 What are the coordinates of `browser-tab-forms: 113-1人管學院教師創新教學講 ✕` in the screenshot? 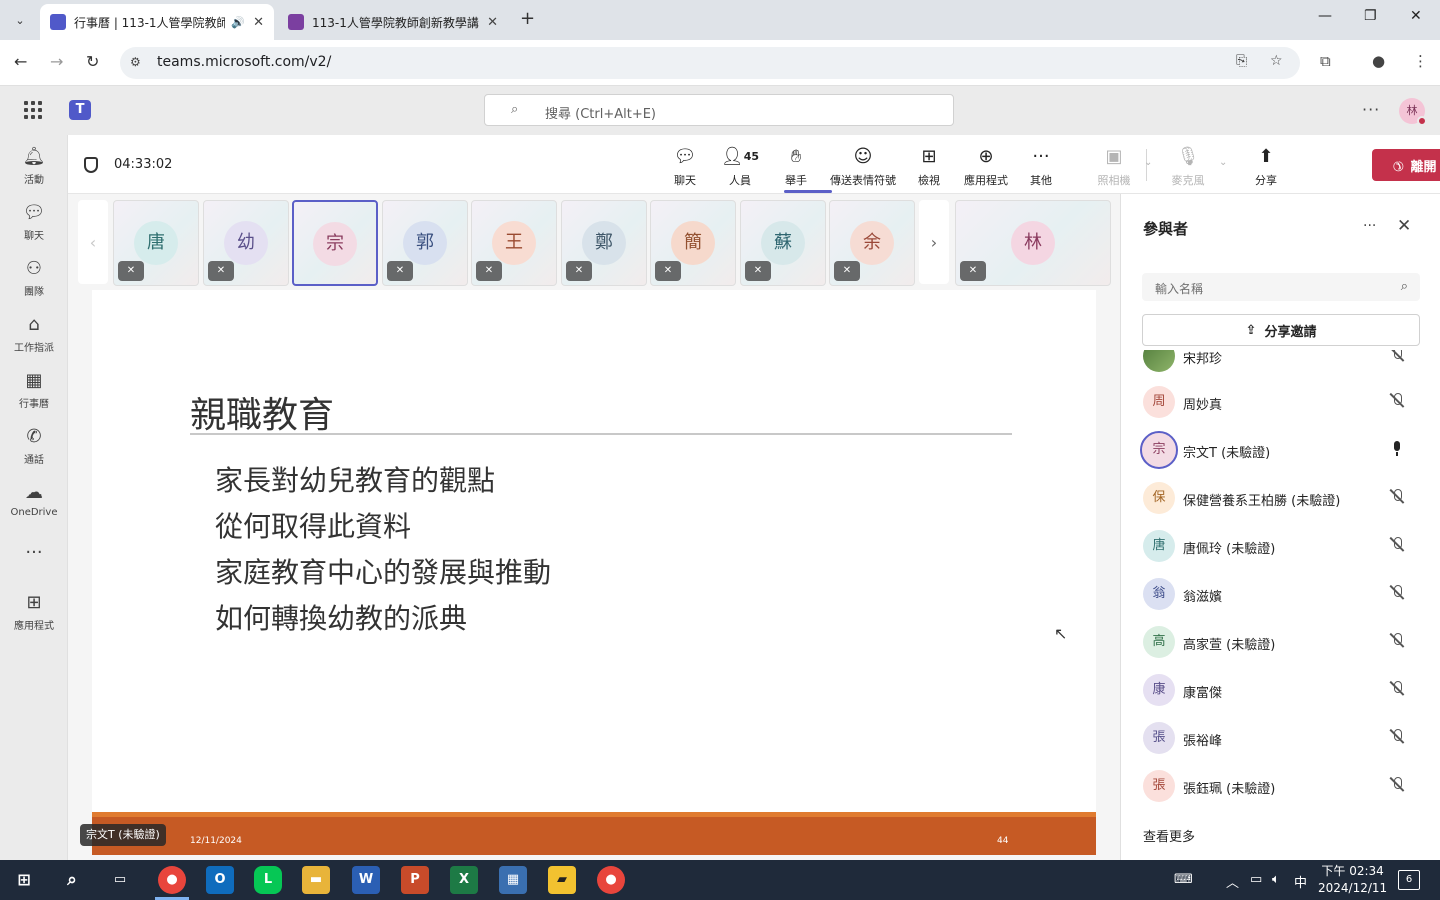 It's located at (393, 22).